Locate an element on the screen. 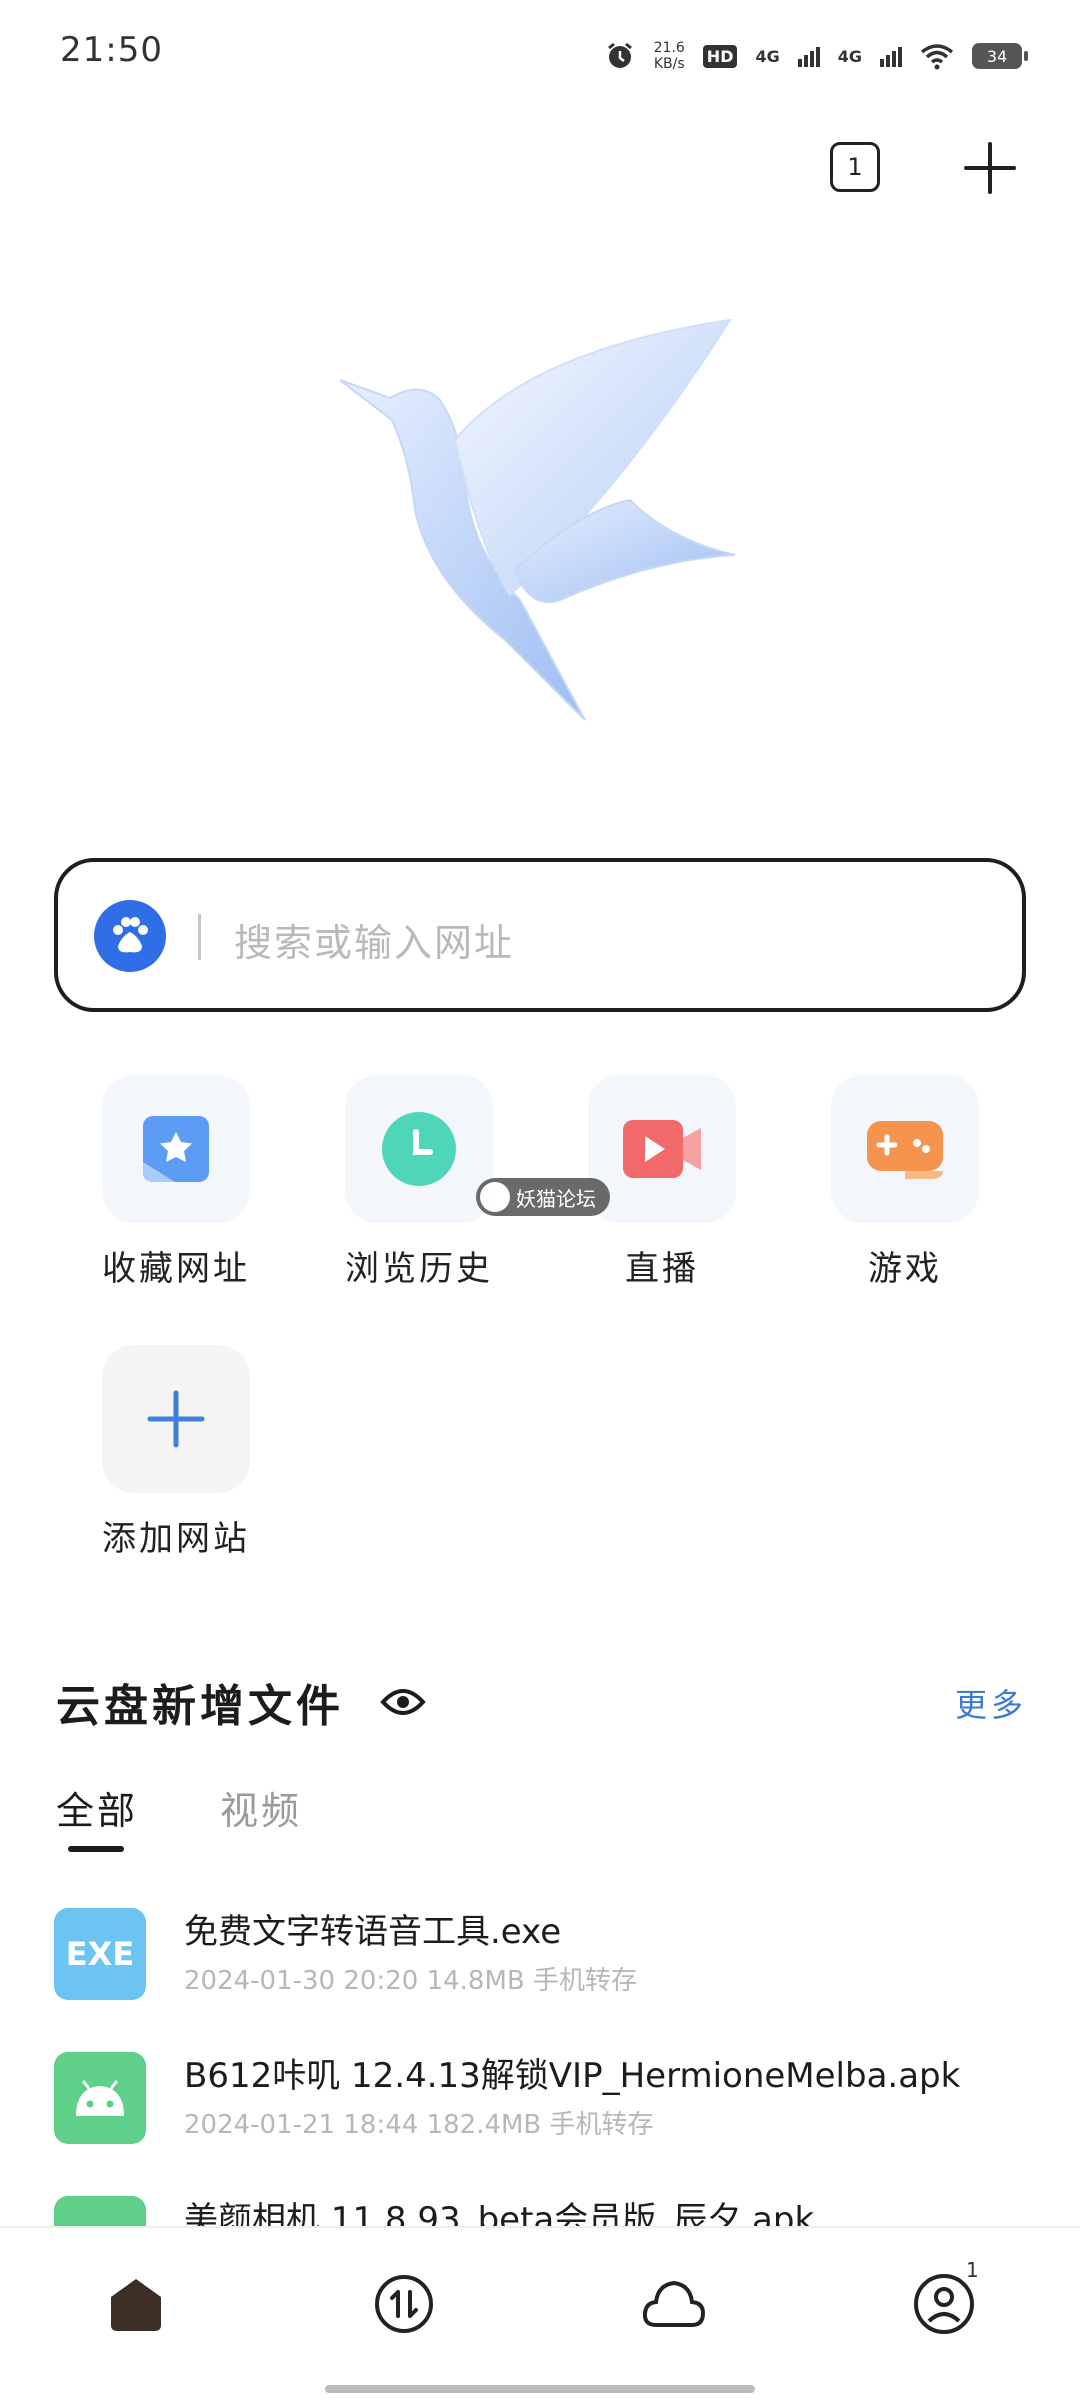  file-meta: 2024-01-30 20:20 14.8MB 手机转存 is located at coordinates (410, 1978).